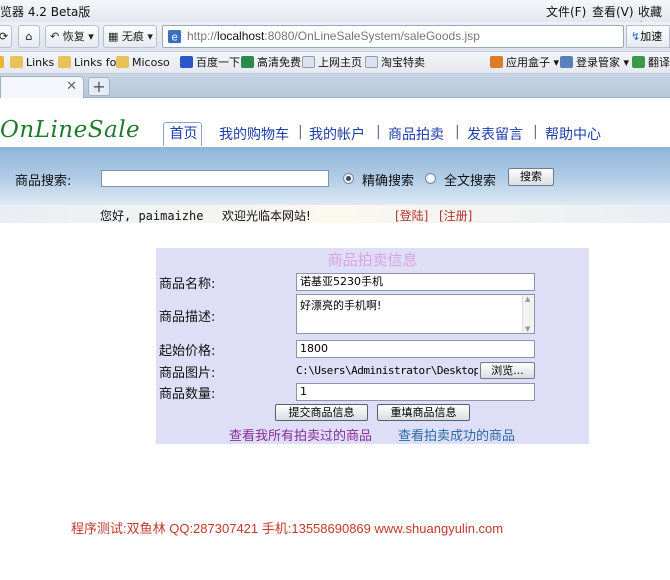 This screenshot has height=580, width=670. Describe the element at coordinates (55, 36) in the screenshot. I see `restore-icon: ↶` at that location.